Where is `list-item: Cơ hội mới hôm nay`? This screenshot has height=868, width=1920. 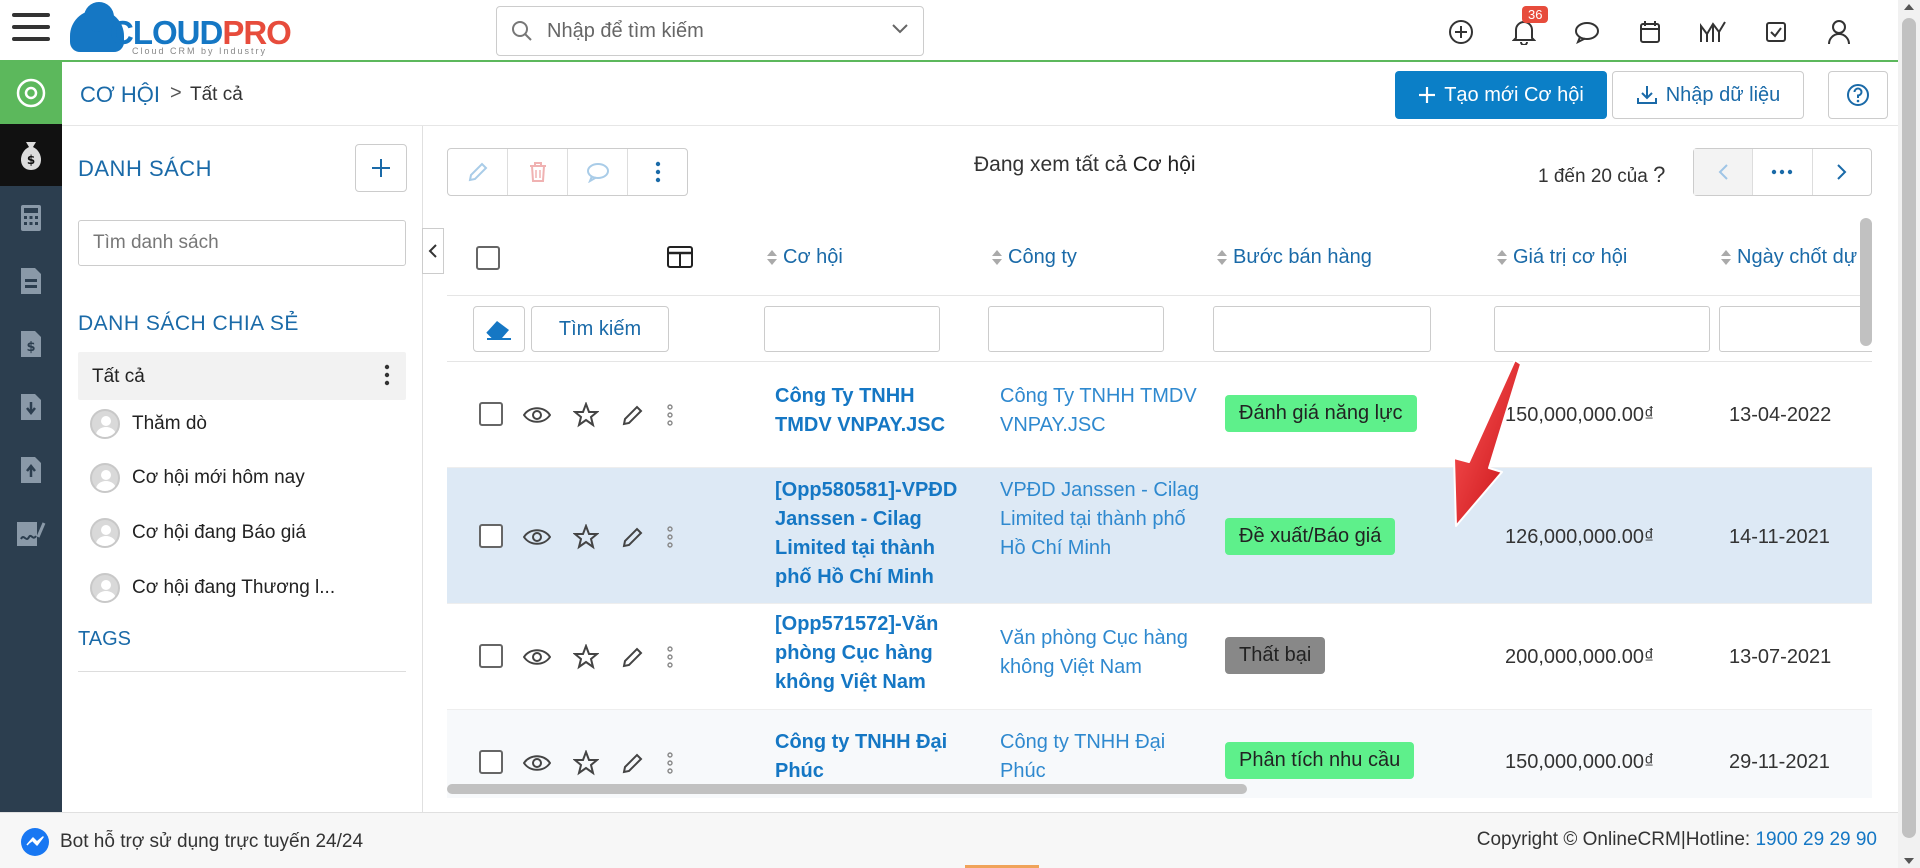 list-item: Cơ hội mới hôm nay is located at coordinates (197, 478).